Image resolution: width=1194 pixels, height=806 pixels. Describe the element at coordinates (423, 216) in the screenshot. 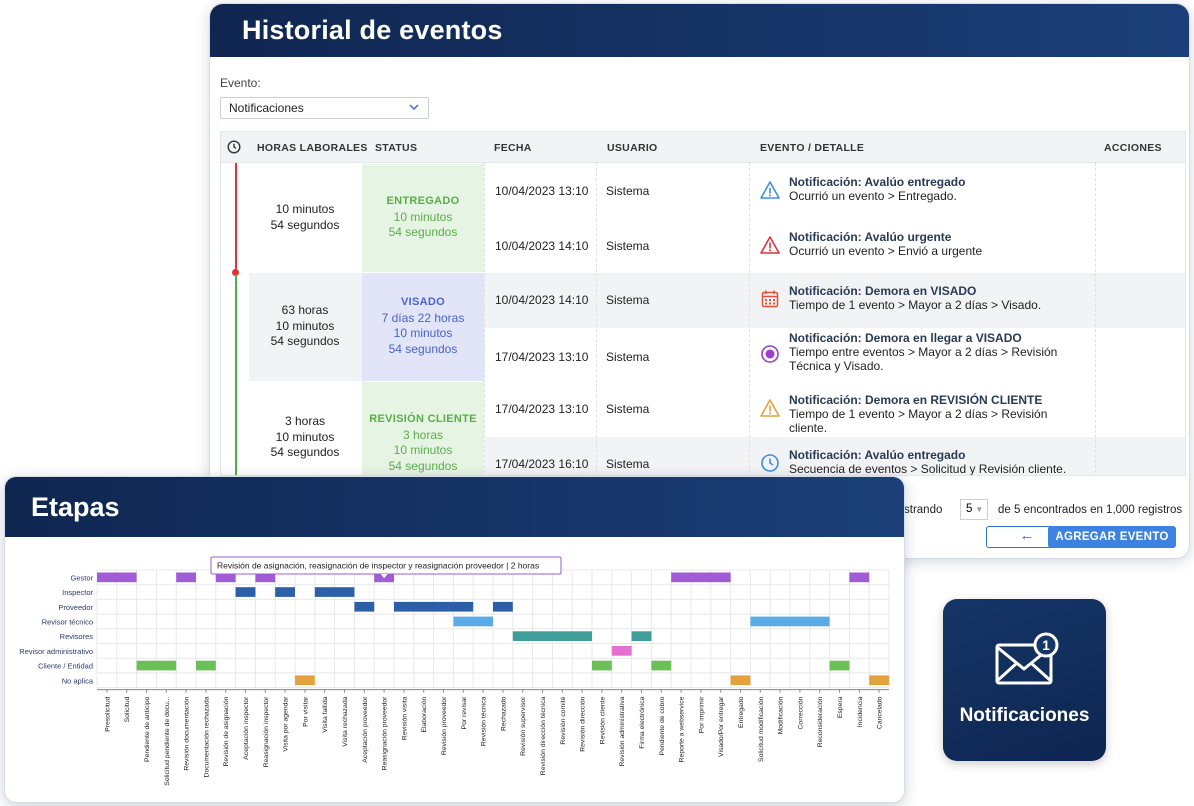

I see `status-time: 10 minutos` at that location.